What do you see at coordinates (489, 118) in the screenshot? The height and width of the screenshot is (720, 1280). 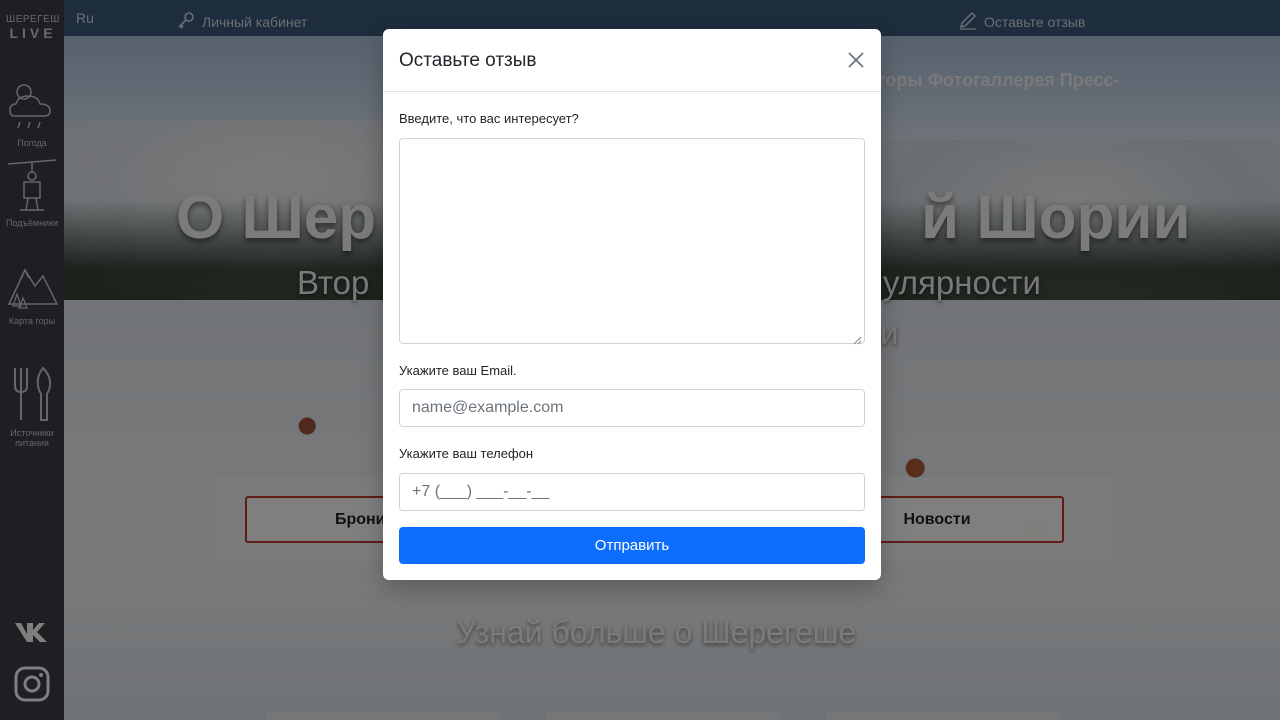 I see `message-label: Введите, что вас интересует?` at bounding box center [489, 118].